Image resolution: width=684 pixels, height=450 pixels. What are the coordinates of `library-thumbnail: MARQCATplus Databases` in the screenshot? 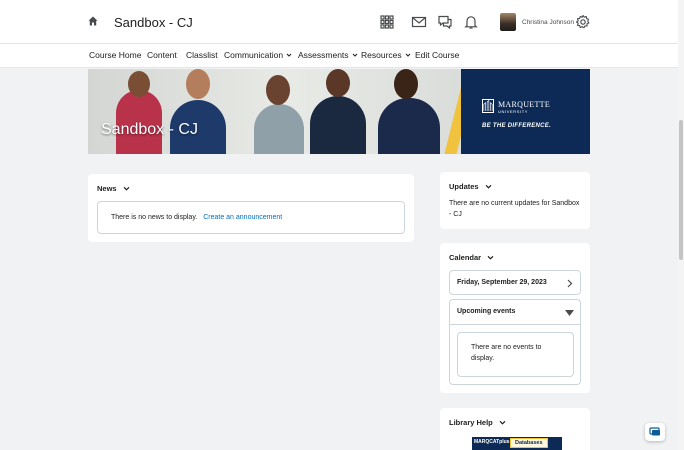 It's located at (517, 443).